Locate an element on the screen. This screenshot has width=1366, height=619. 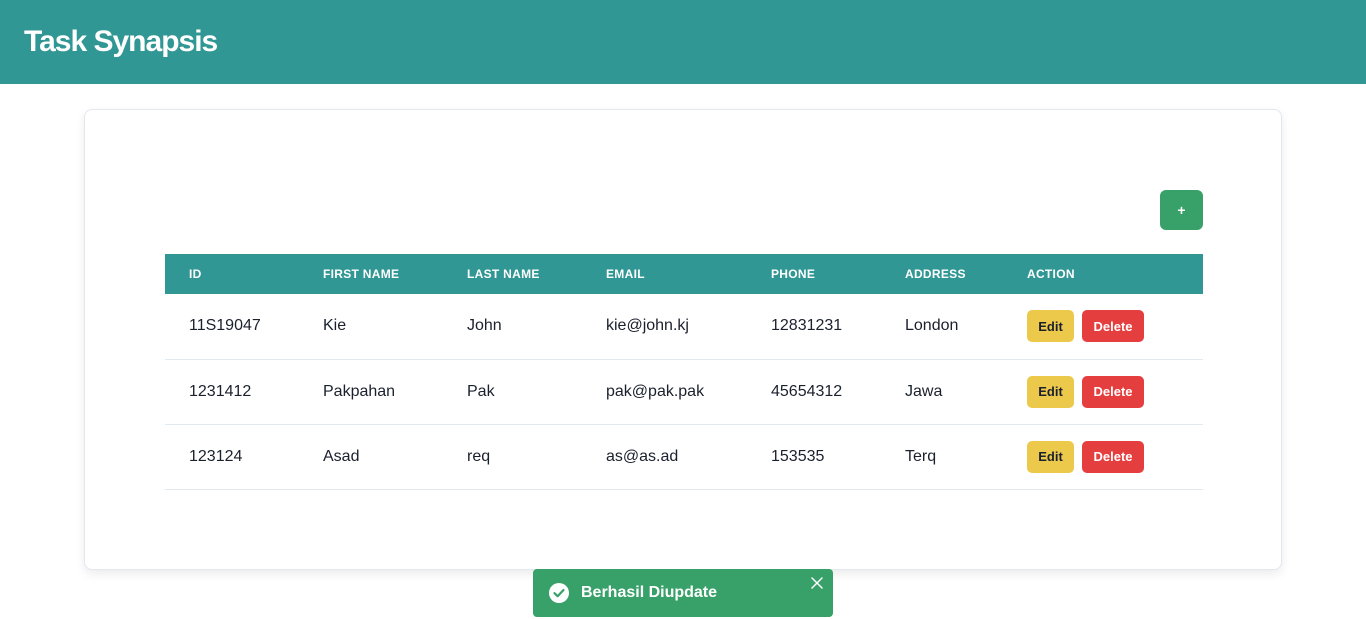
cell-last-name: Pak is located at coordinates (512, 392).